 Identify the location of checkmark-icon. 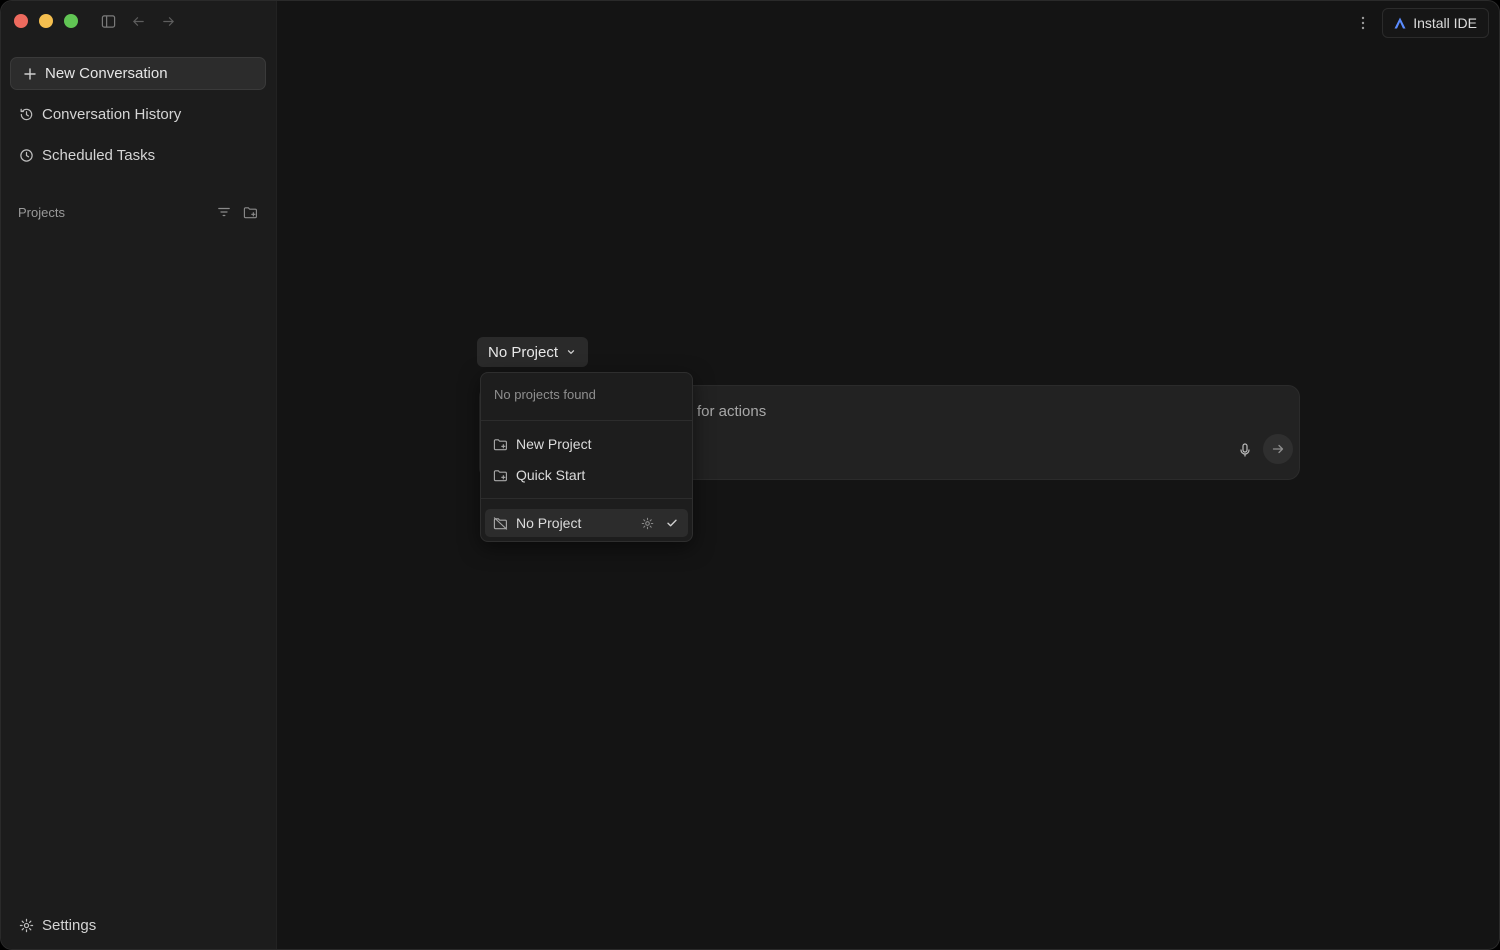
(672, 523).